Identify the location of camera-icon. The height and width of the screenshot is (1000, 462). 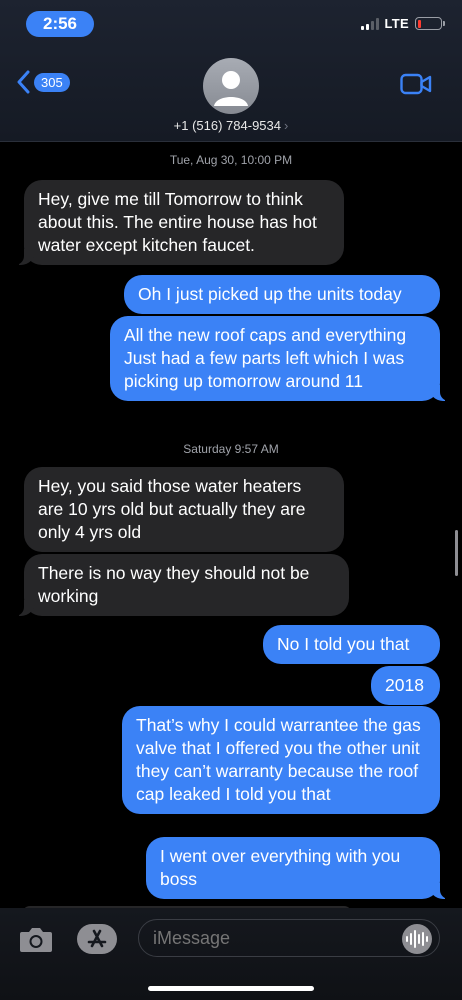
(36, 940).